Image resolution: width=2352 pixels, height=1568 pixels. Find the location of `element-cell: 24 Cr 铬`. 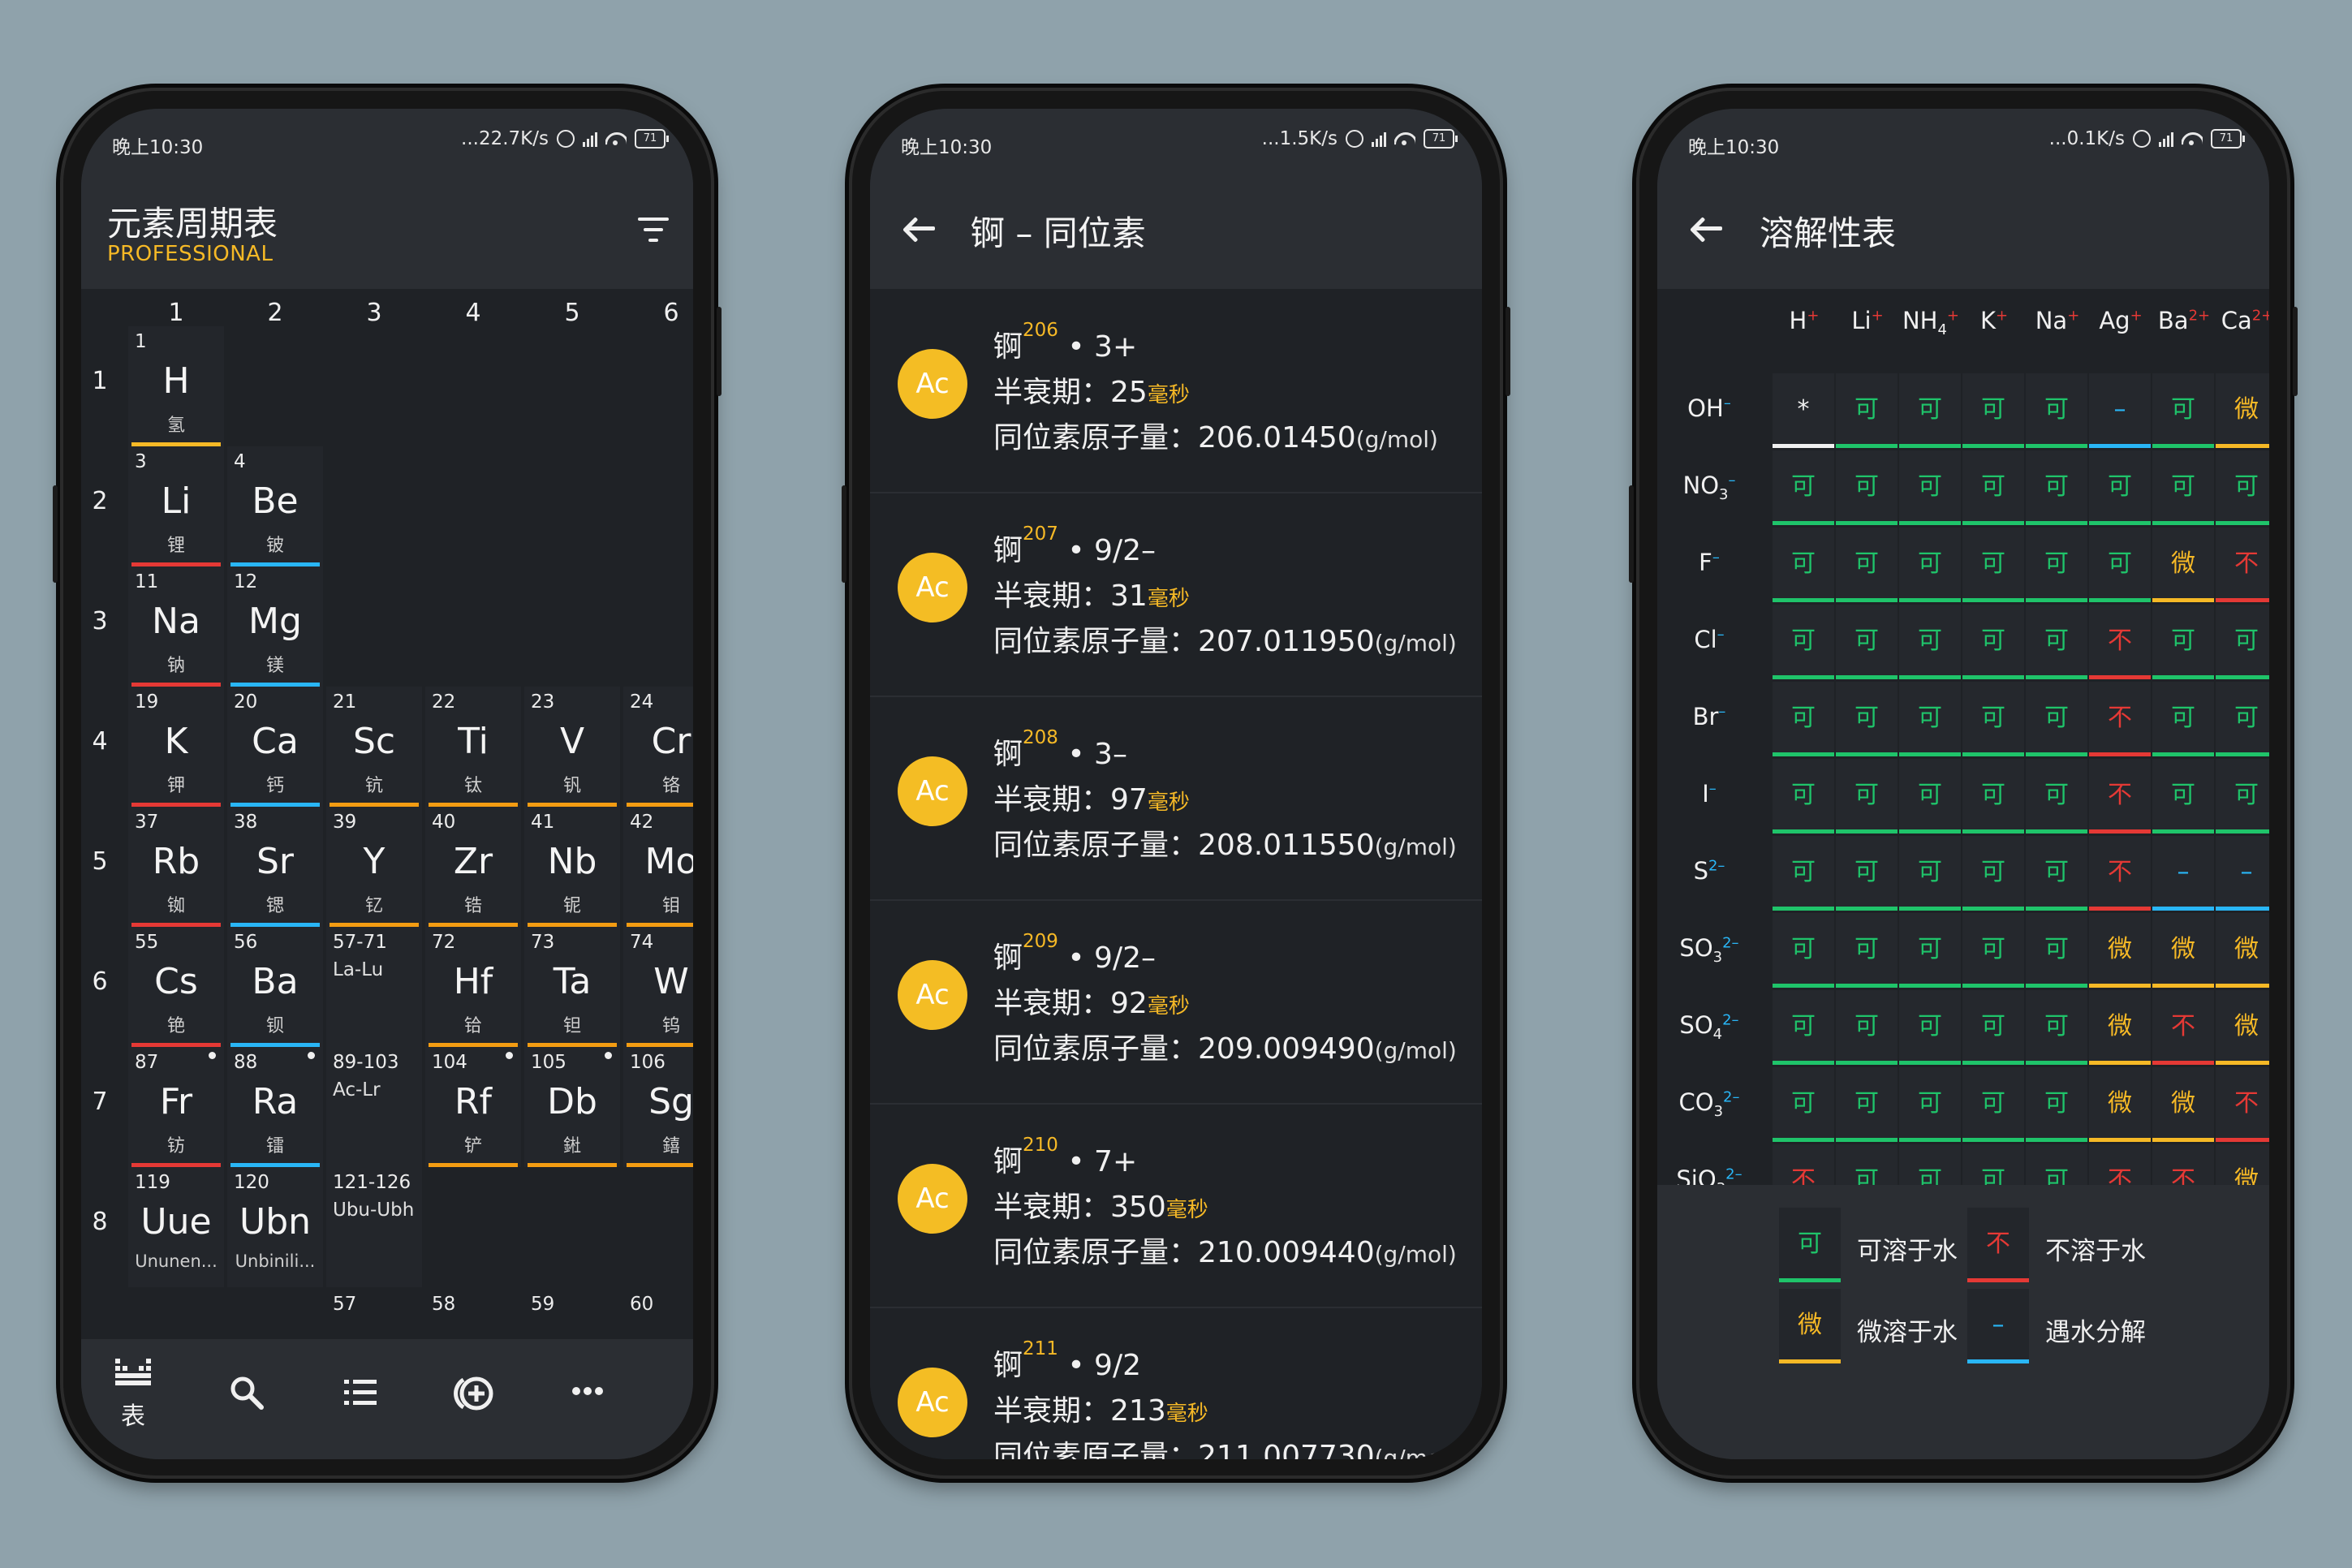

element-cell: 24 Cr 铬 is located at coordinates (658, 747).